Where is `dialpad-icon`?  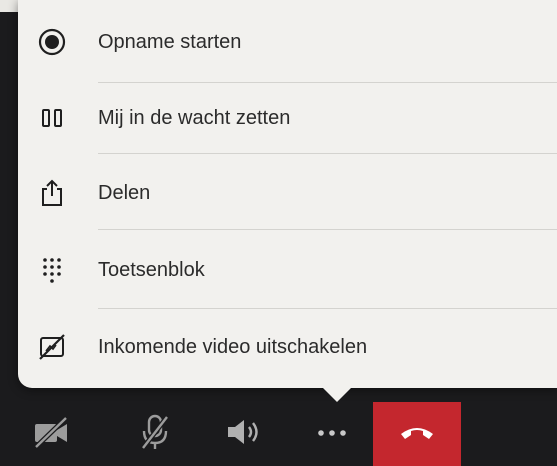 dialpad-icon is located at coordinates (52, 270).